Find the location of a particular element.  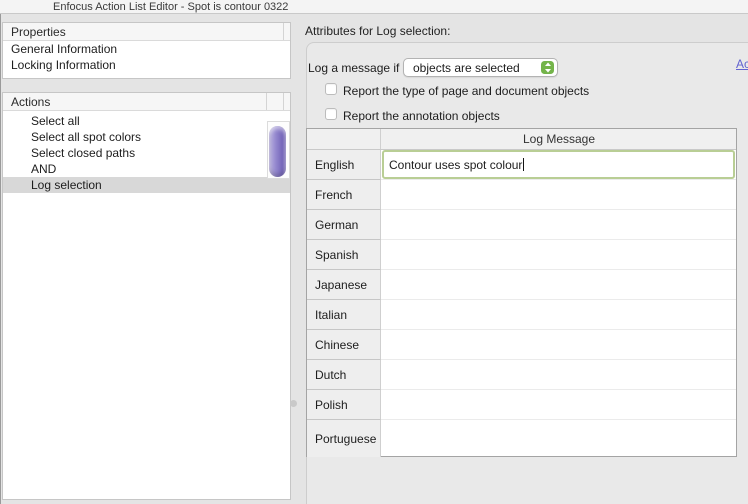

log-message-text: Contour uses spot colour is located at coordinates (456, 164).